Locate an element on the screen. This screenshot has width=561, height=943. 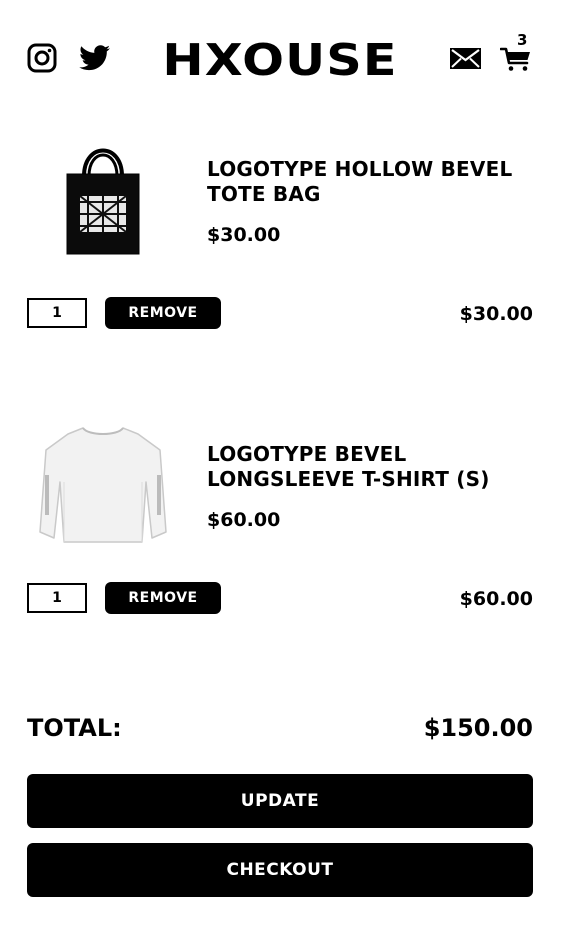
item-price: $30.00 is located at coordinates (244, 235).